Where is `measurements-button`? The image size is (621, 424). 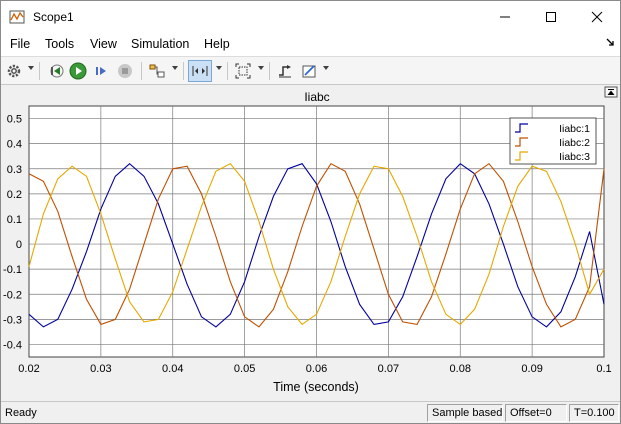
measurements-button is located at coordinates (309, 71).